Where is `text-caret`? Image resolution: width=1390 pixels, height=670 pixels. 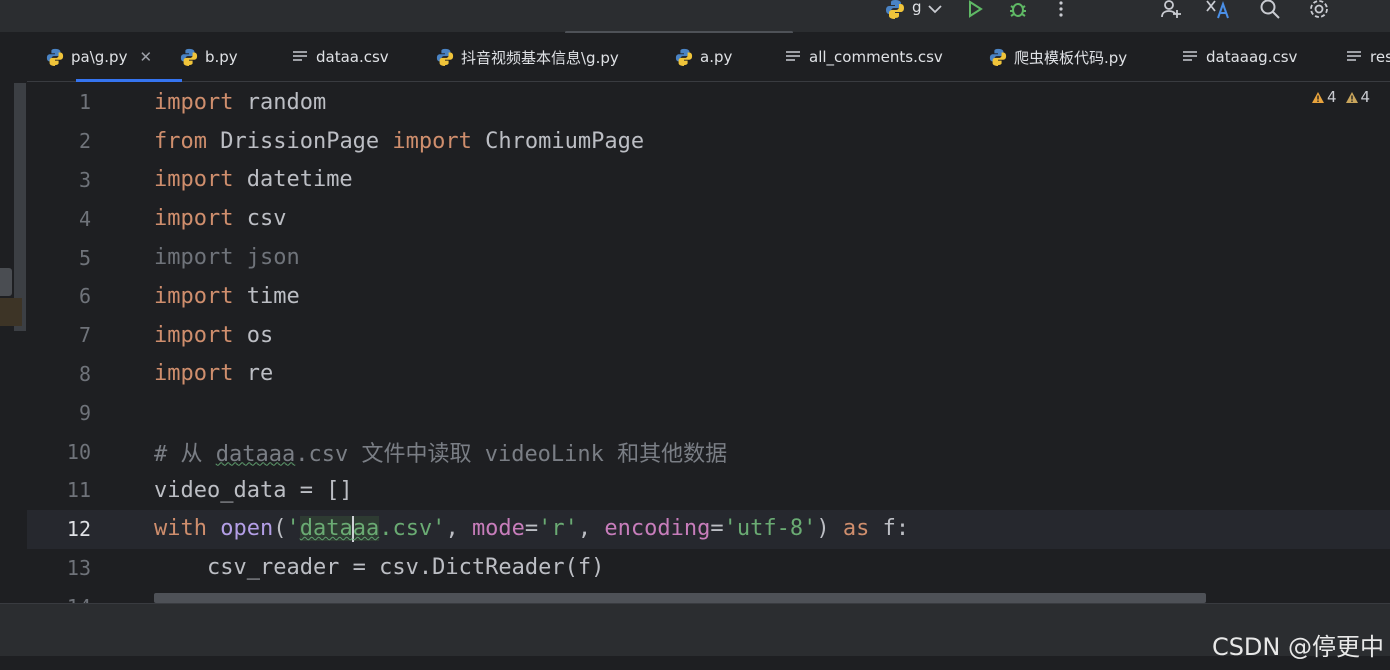 text-caret is located at coordinates (352, 529).